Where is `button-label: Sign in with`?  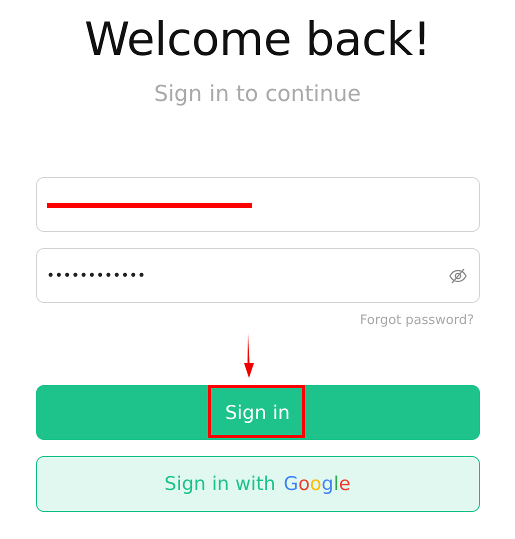
button-label: Sign in with is located at coordinates (220, 484).